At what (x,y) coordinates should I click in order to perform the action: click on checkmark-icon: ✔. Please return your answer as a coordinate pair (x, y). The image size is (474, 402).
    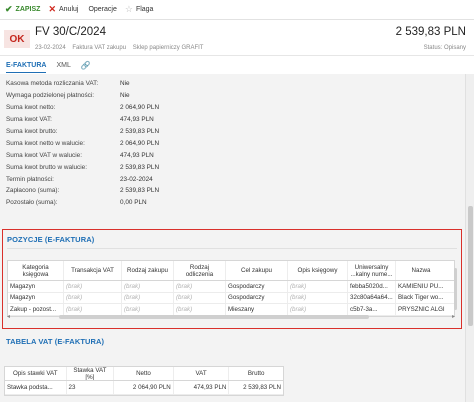
    Looking at the image, I should click on (9, 9).